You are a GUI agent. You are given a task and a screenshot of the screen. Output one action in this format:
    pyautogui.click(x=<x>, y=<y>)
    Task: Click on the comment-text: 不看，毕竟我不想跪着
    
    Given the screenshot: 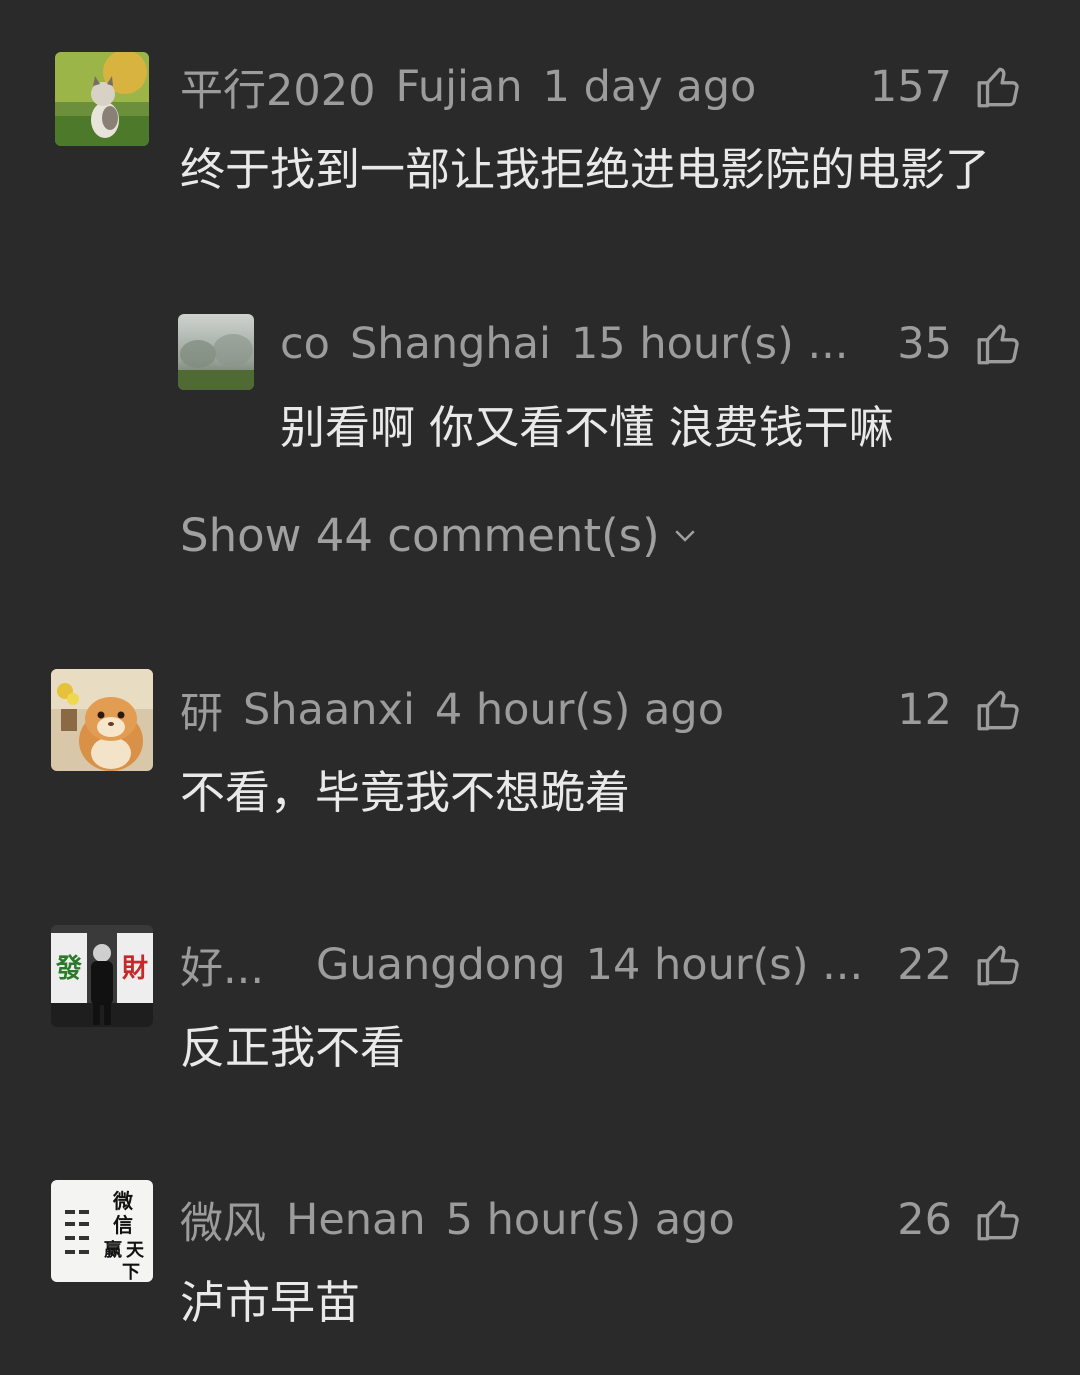 What is the action you would take?
    pyautogui.click(x=405, y=792)
    